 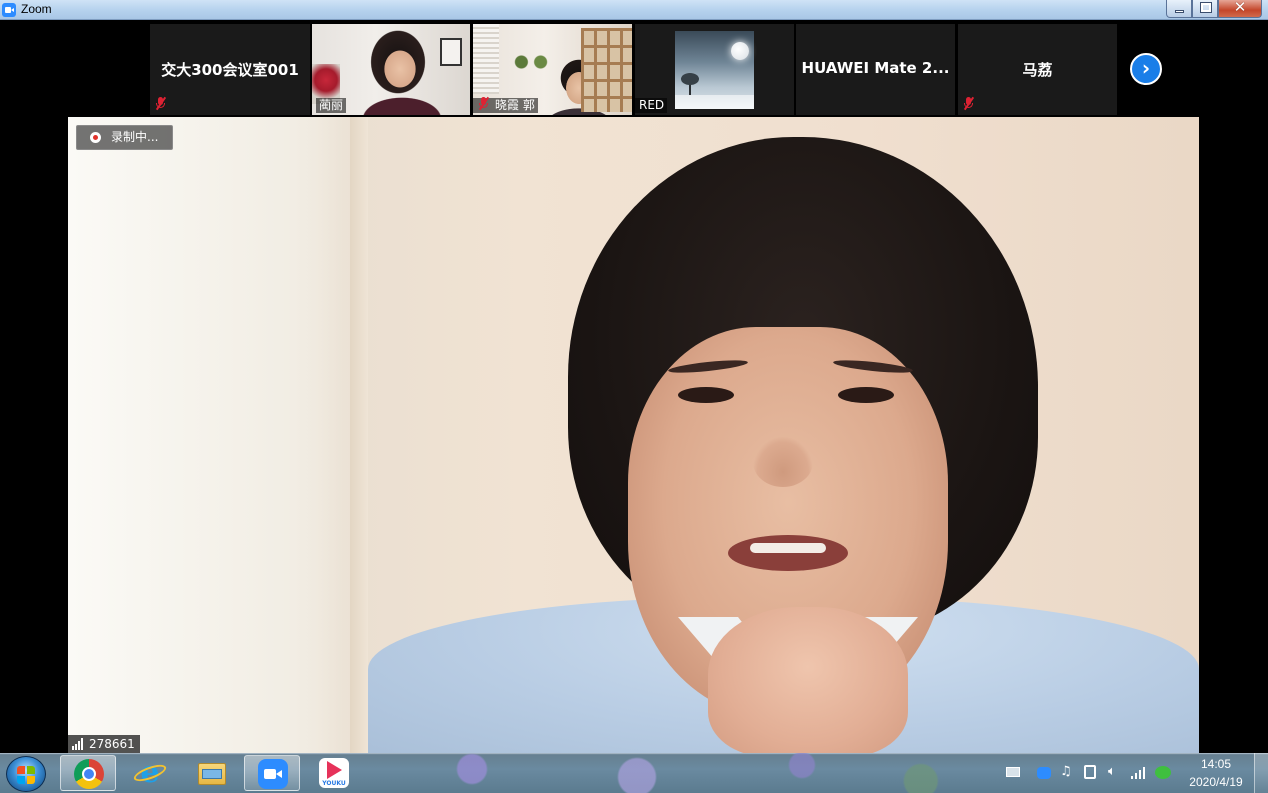 What do you see at coordinates (740, 51) in the screenshot?
I see `moon-graphic` at bounding box center [740, 51].